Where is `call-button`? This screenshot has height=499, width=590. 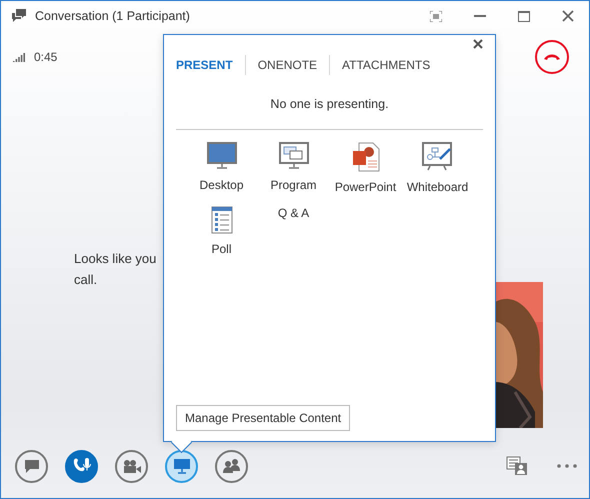
call-button is located at coordinates (81, 466).